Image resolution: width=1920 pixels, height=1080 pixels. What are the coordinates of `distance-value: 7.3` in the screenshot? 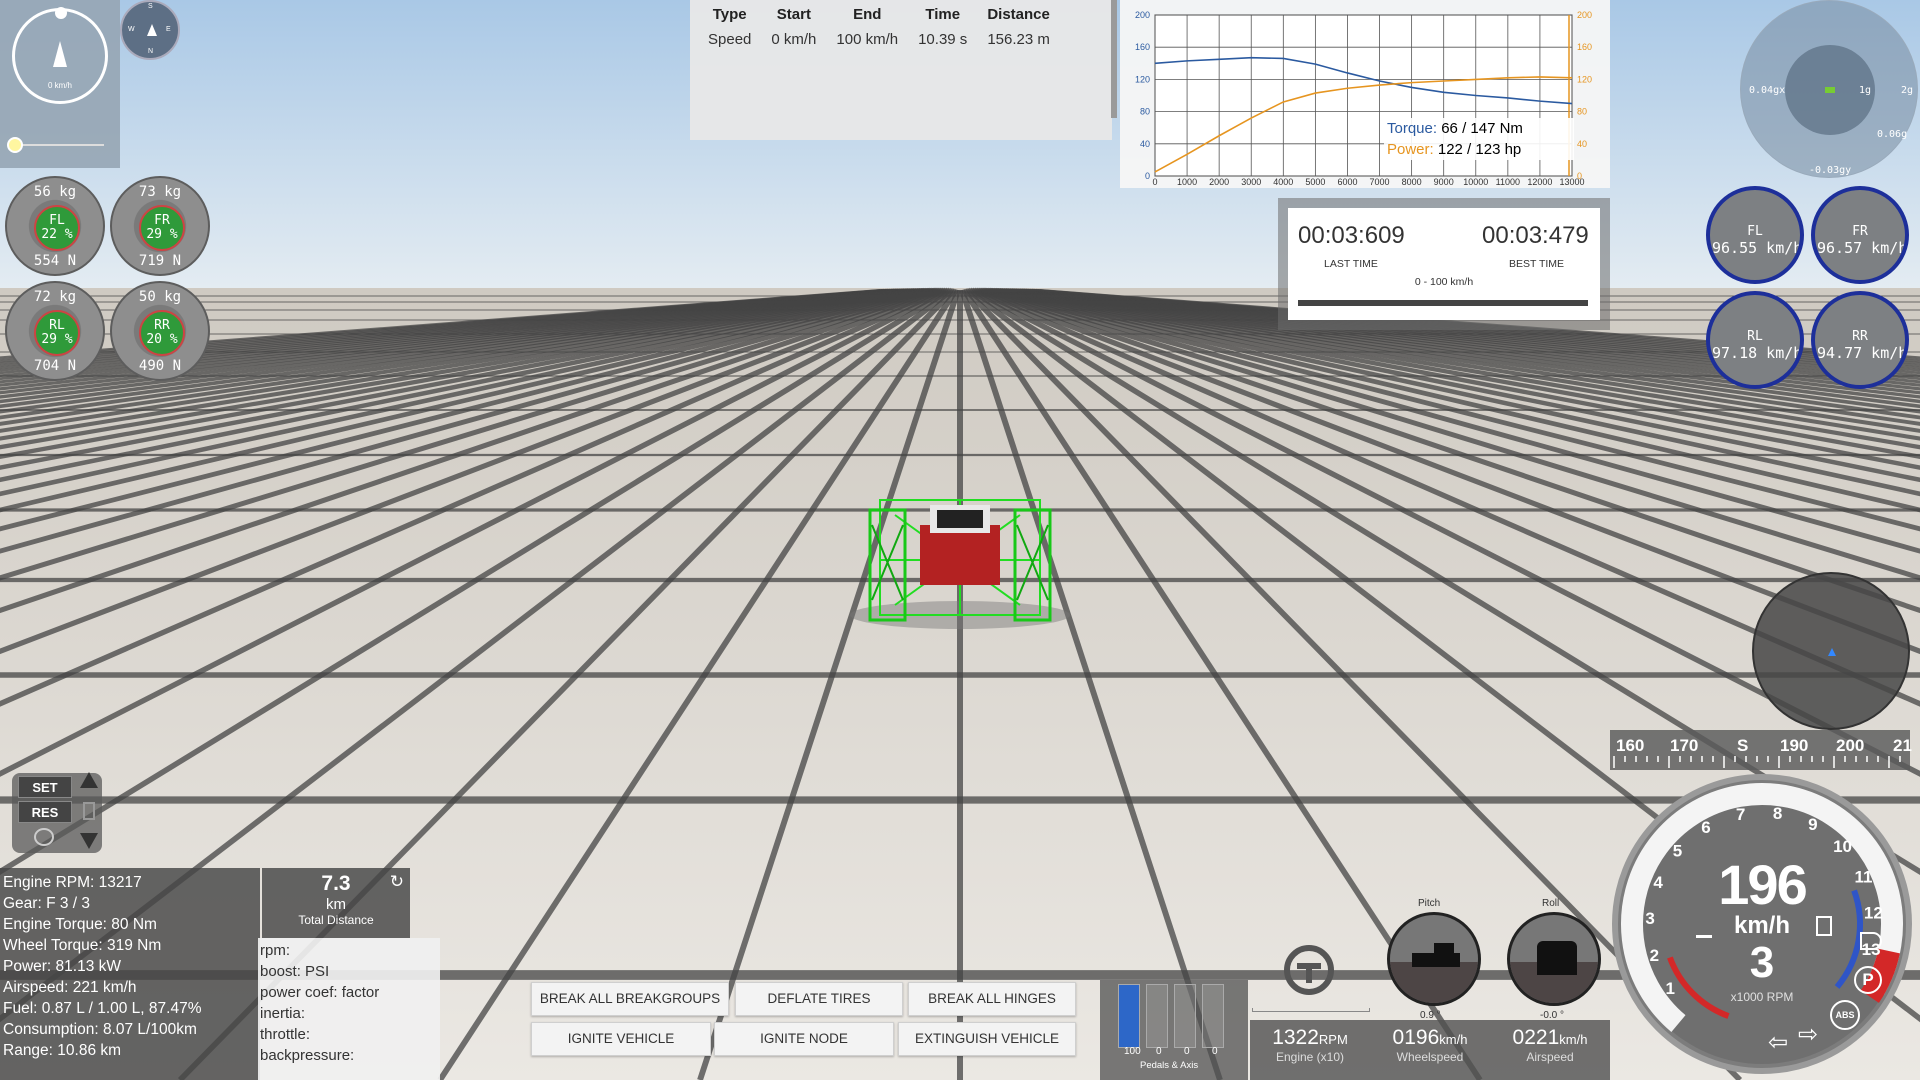 It's located at (336, 883).